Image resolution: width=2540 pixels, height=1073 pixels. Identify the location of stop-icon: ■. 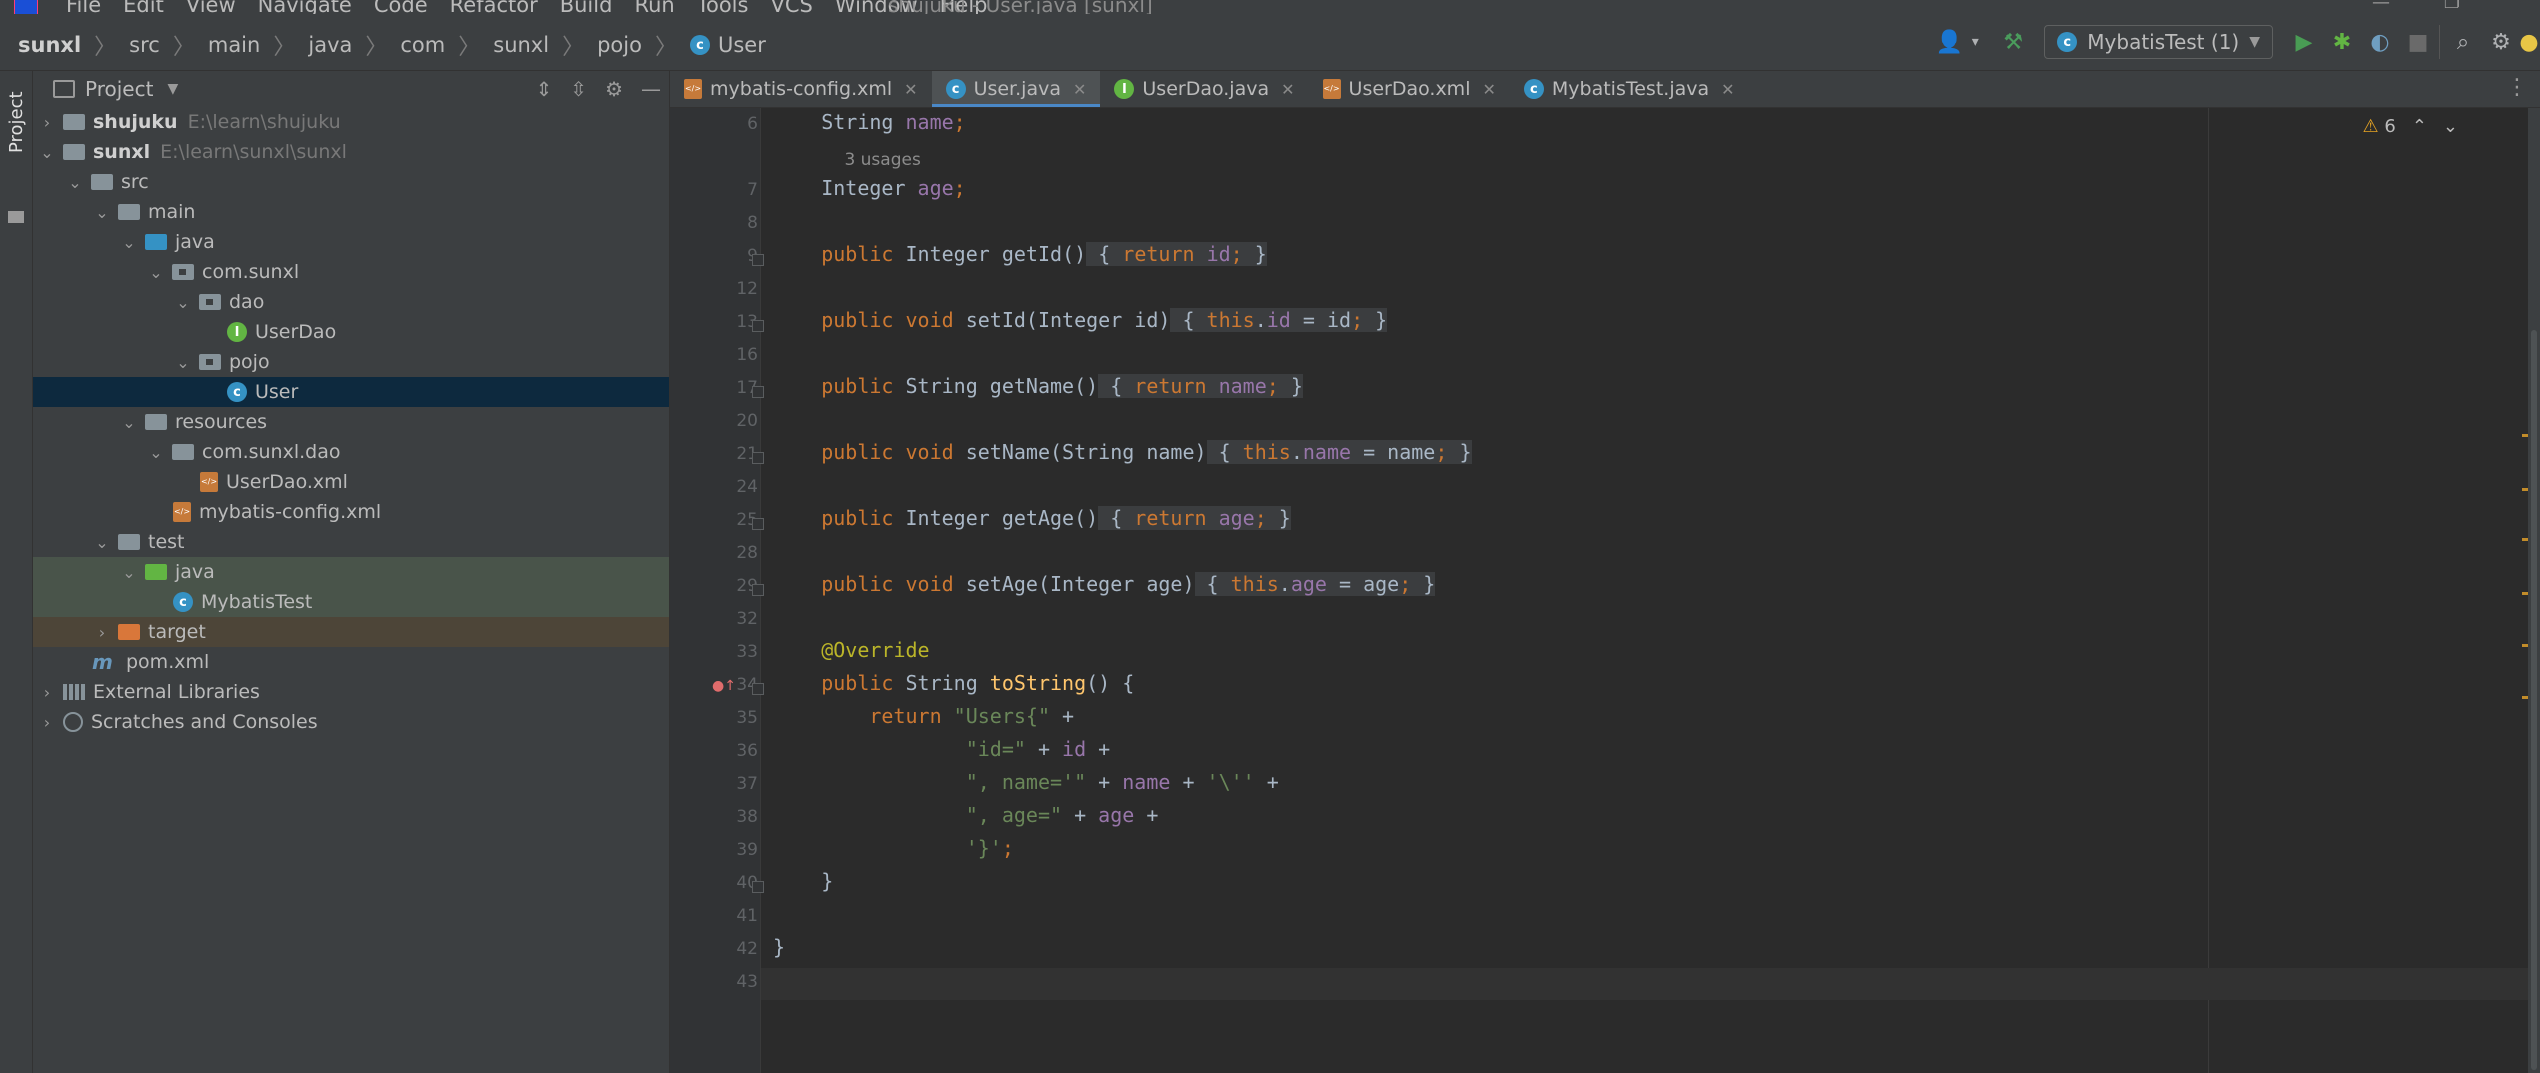
(2418, 42).